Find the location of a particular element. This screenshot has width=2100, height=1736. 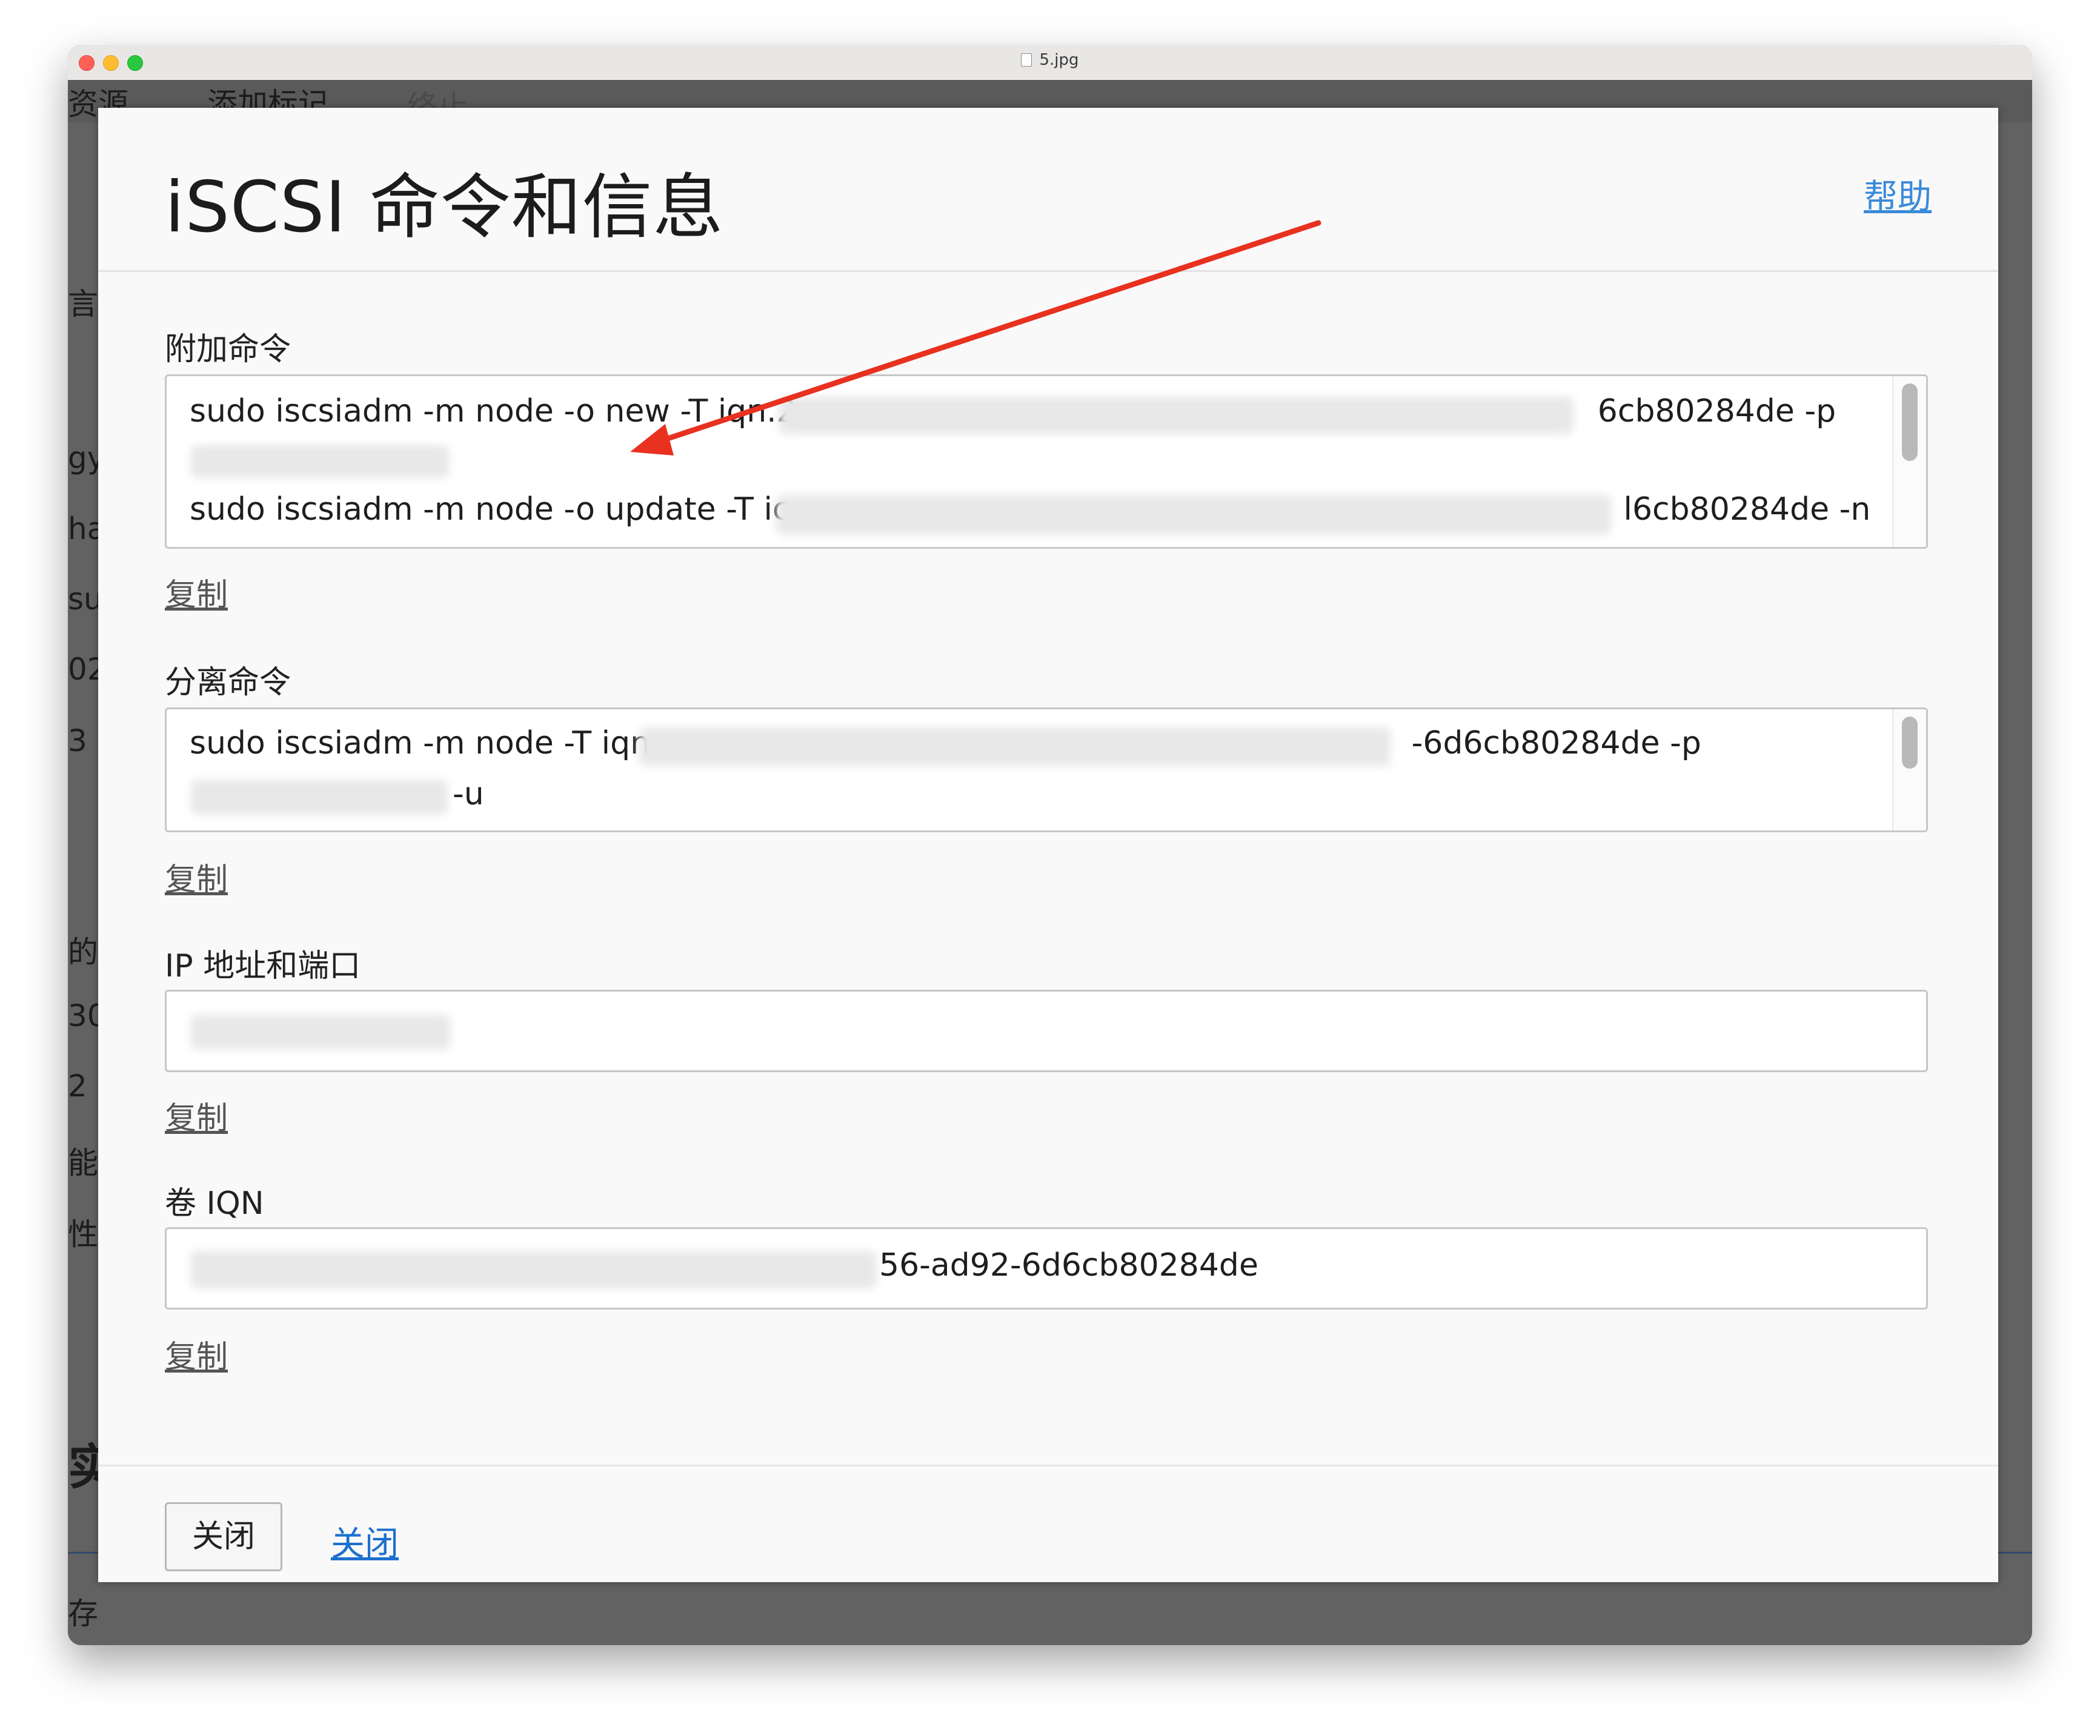

annotation-arrow-head is located at coordinates (652, 440).